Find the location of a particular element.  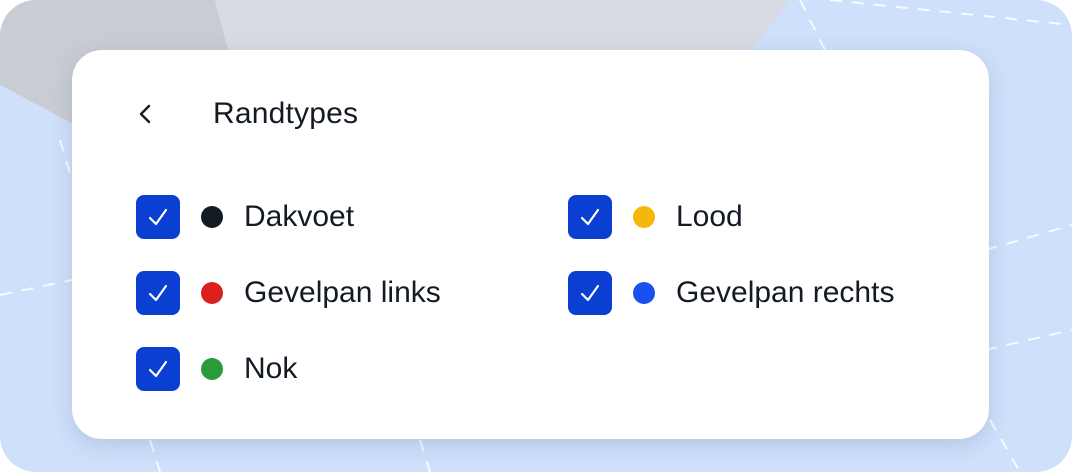

option-gevelpan-rechts: Gevelpan rechts is located at coordinates (731, 293).